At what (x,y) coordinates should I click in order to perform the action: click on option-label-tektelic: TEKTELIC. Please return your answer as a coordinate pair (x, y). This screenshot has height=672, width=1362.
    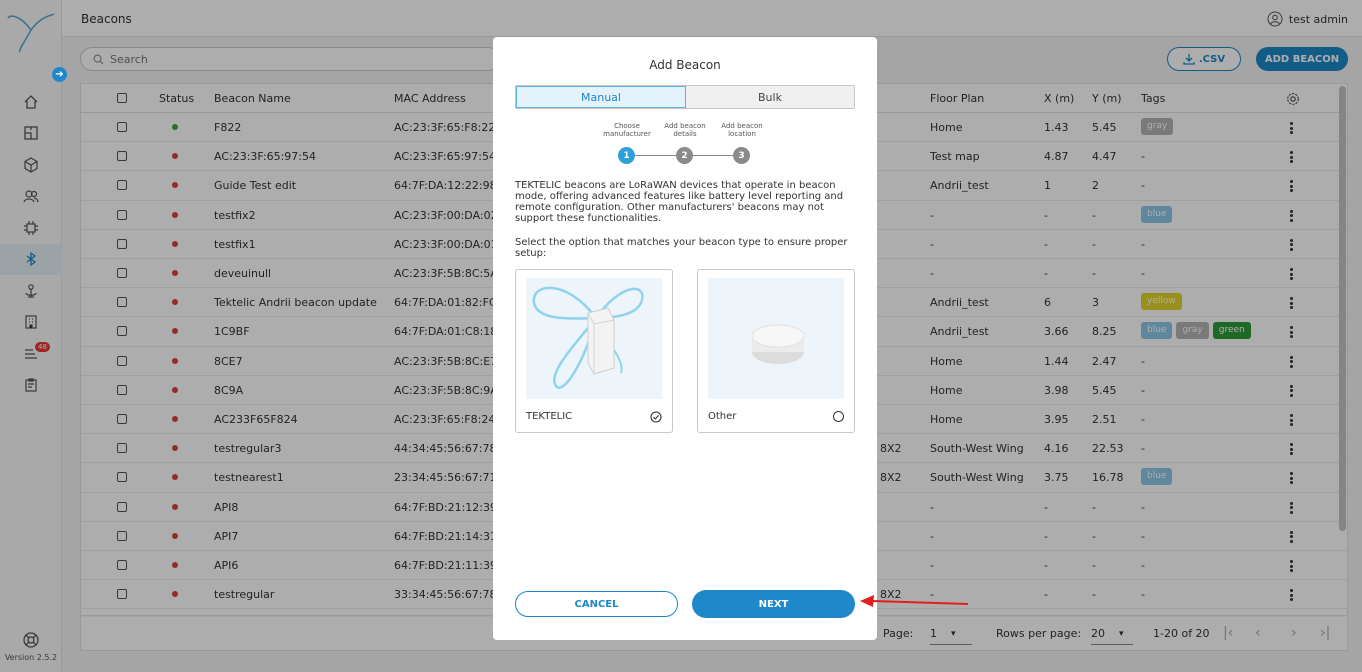
    Looking at the image, I should click on (549, 416).